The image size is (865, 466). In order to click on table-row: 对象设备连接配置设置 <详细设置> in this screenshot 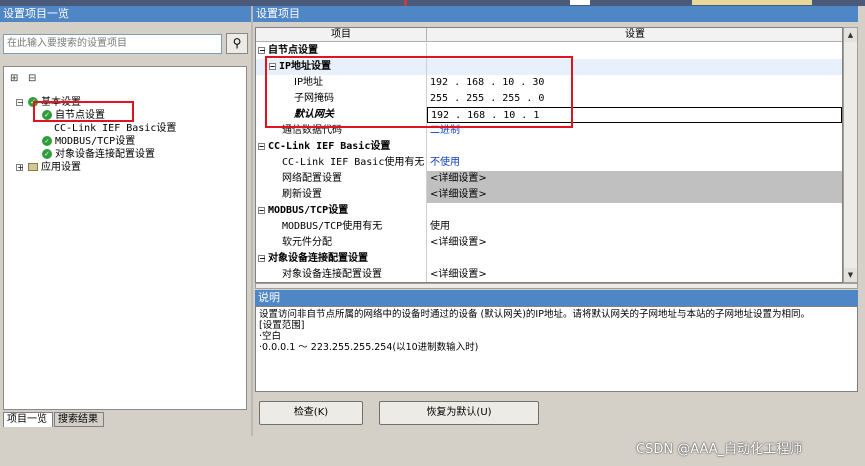, I will do `click(549, 274)`.